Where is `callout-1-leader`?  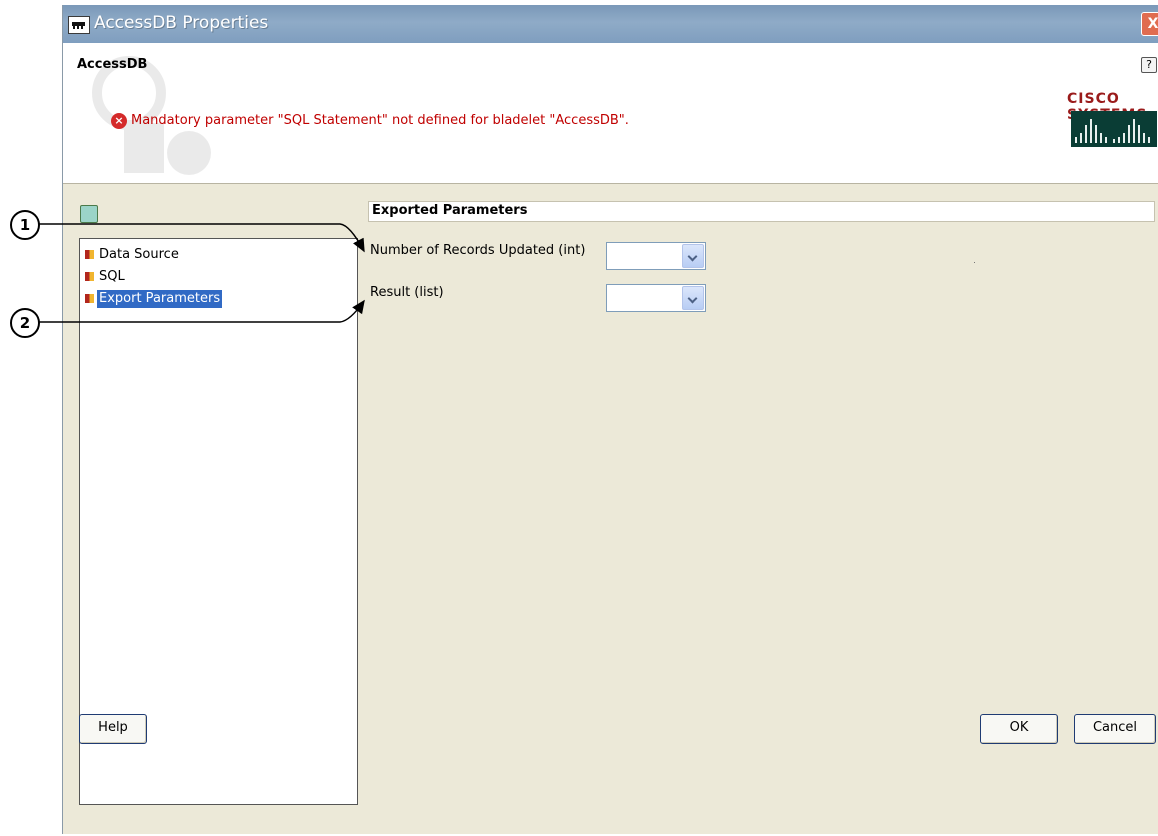 callout-1-leader is located at coordinates (201, 238).